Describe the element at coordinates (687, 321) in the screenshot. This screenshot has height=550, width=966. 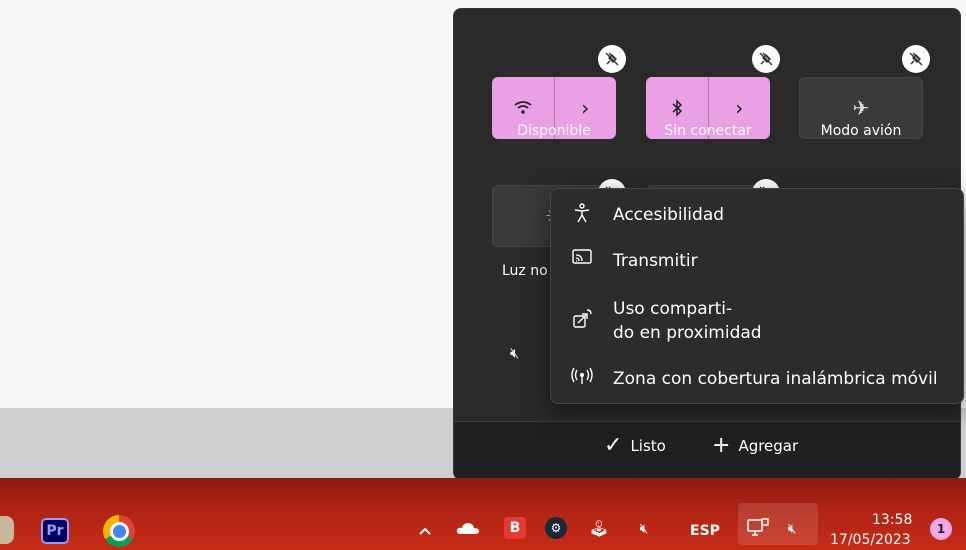
I see `menu-item-label: Uso comparti- do en proximidad` at that location.